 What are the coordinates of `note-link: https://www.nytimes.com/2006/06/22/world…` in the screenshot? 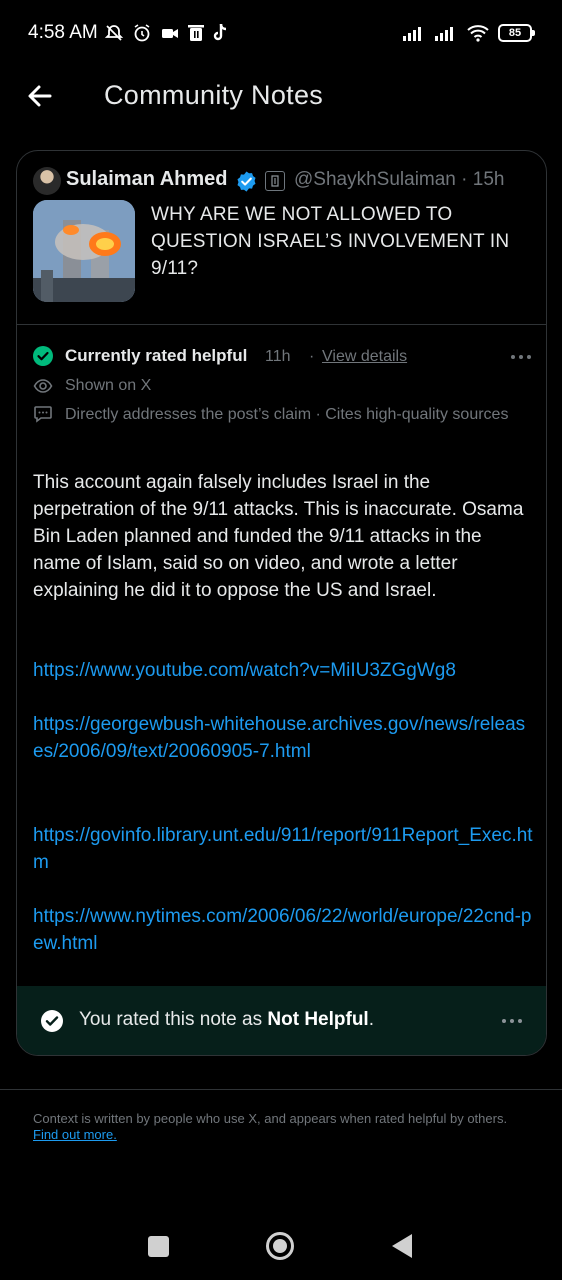 It's located at (283, 930).